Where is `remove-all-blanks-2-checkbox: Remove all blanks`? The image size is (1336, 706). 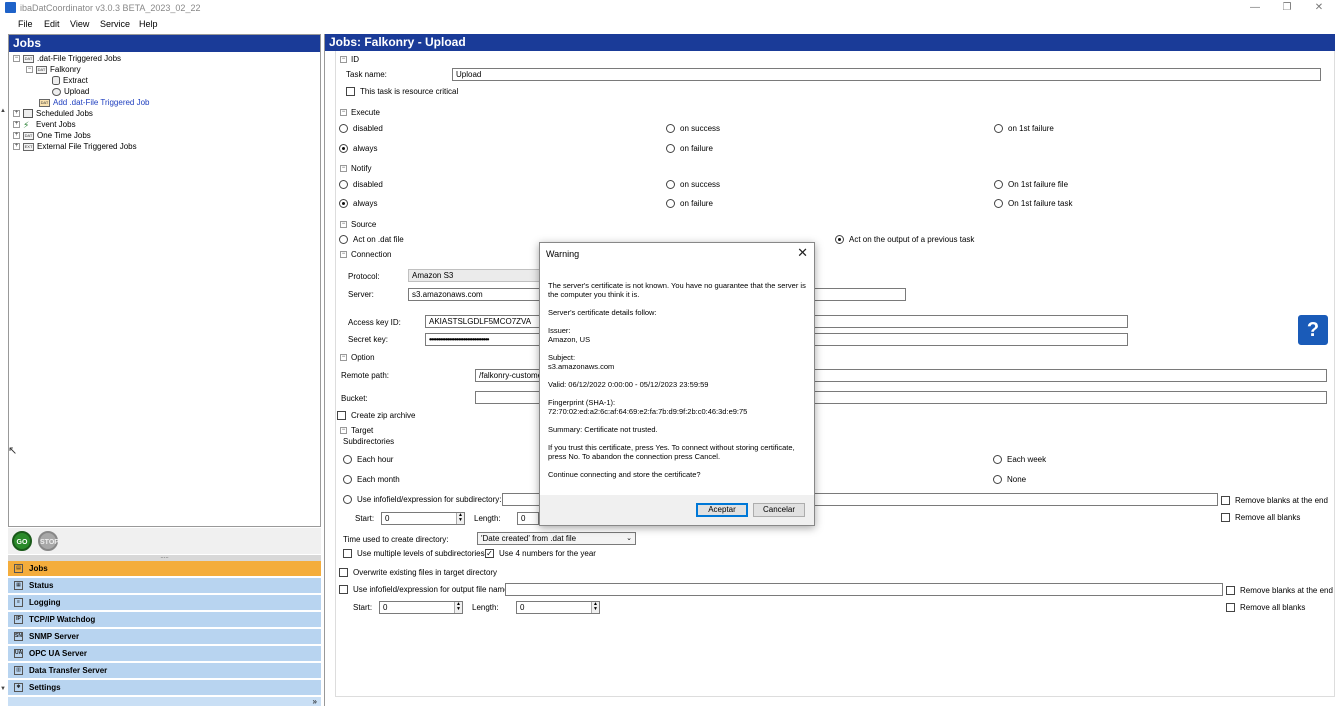 remove-all-blanks-2-checkbox: Remove all blanks is located at coordinates (1265, 607).